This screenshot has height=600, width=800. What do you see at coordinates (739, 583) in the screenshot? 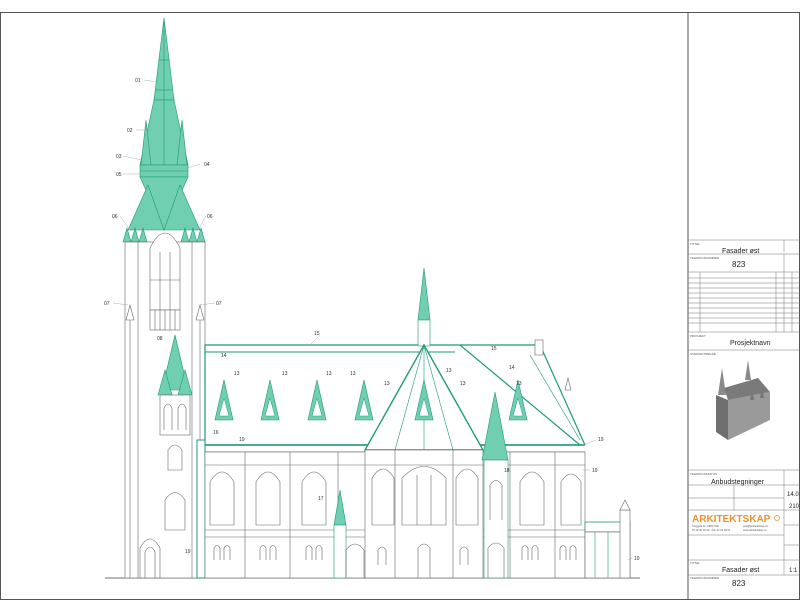
I see `bottom-drawing-number: 823` at bounding box center [739, 583].